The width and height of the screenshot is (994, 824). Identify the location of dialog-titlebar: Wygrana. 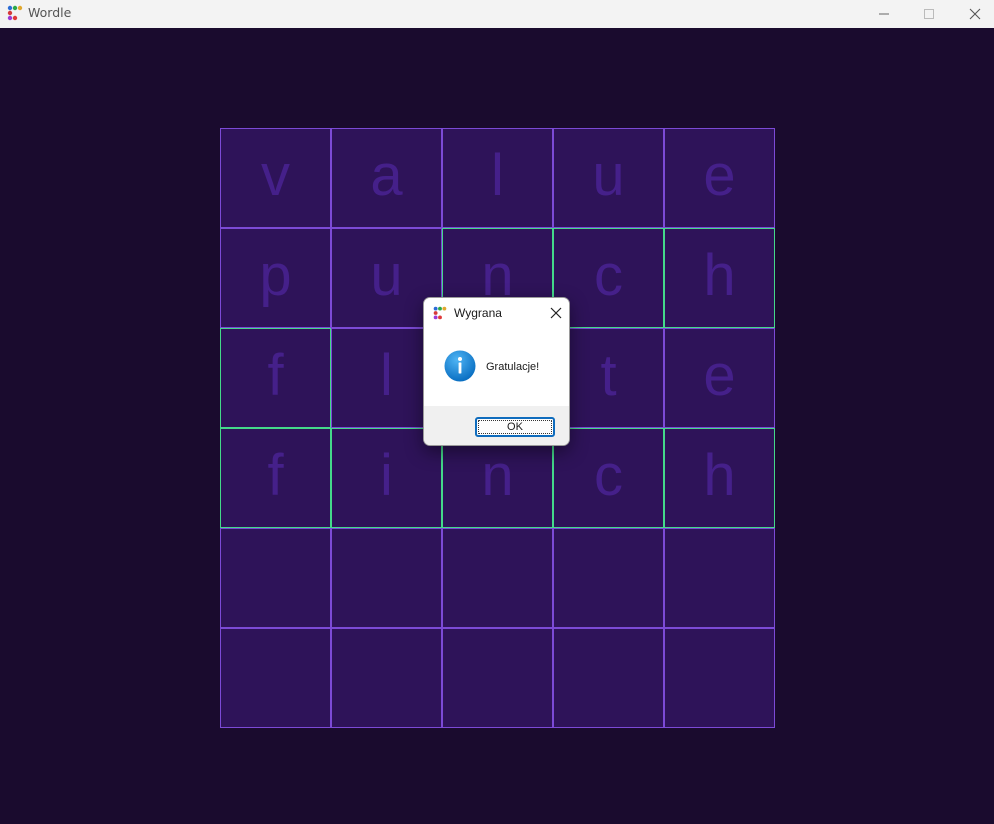
(496, 313).